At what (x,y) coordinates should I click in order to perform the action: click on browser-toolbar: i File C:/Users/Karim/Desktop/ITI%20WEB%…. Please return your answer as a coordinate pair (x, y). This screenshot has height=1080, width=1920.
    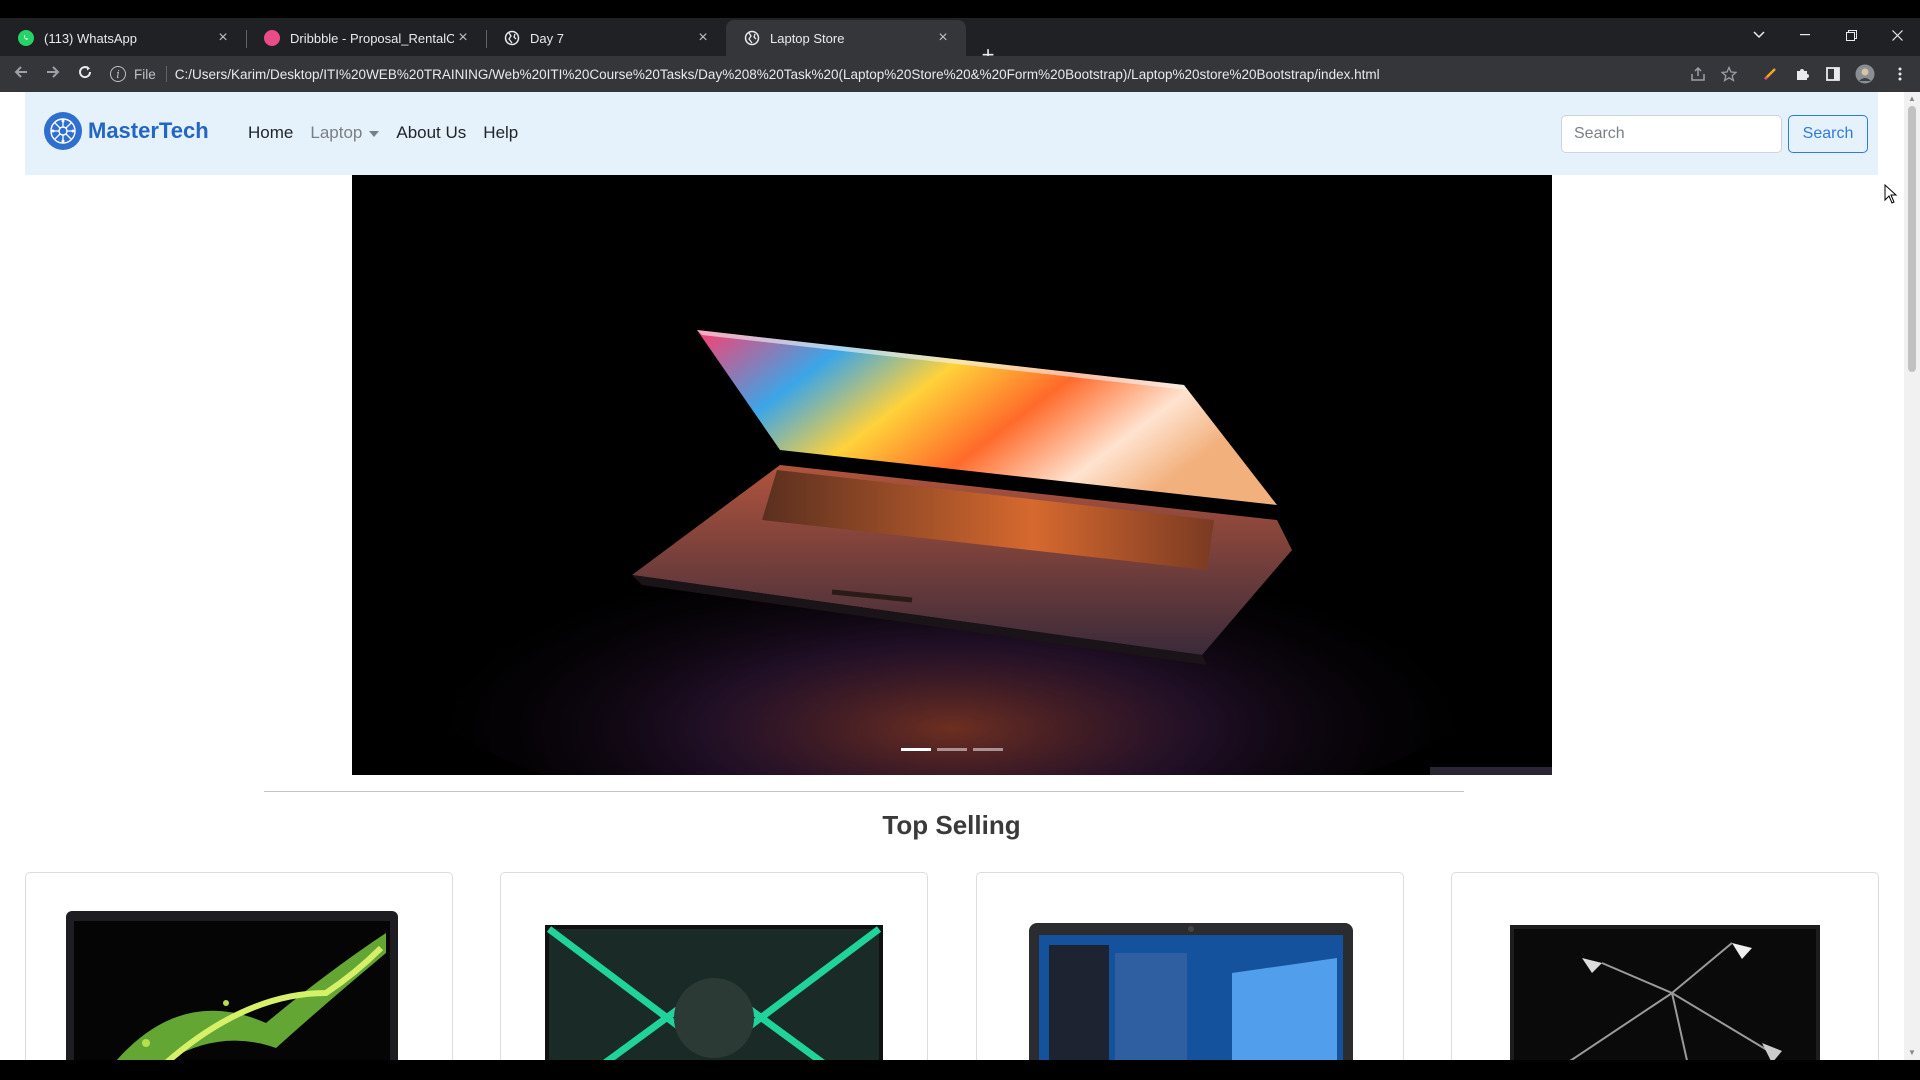
    Looking at the image, I should click on (960, 74).